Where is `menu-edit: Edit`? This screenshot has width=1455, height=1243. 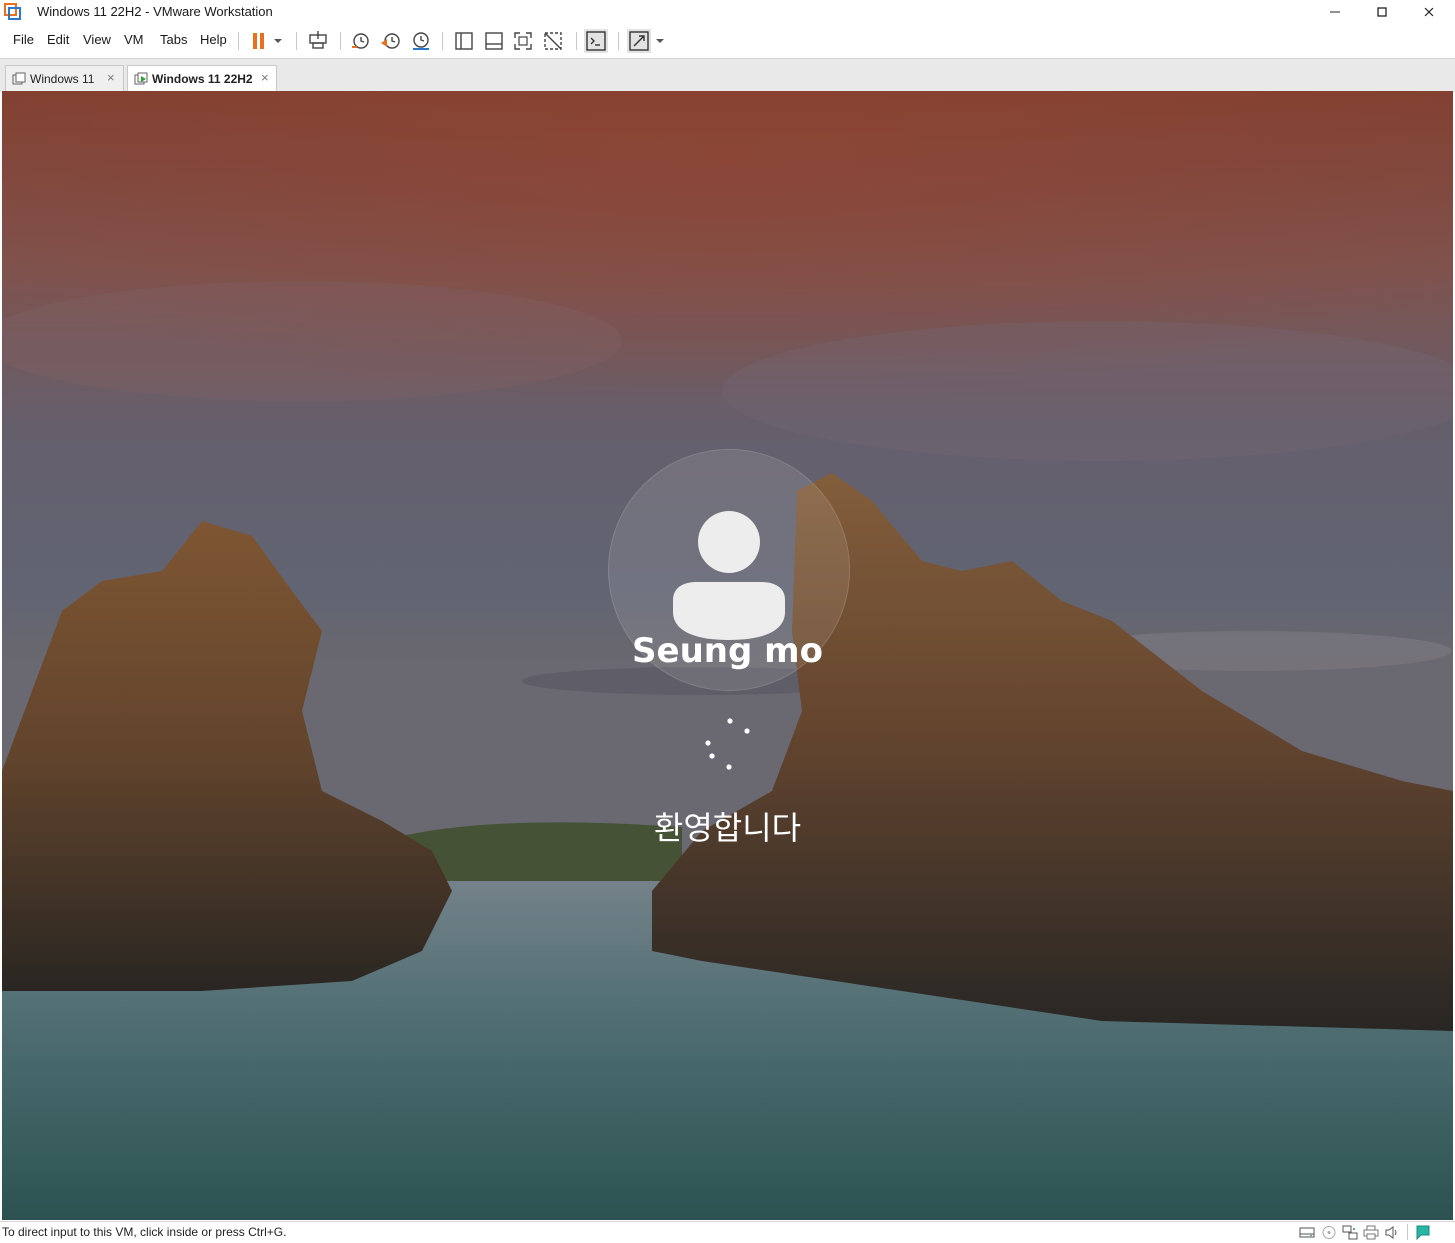 menu-edit: Edit is located at coordinates (58, 39).